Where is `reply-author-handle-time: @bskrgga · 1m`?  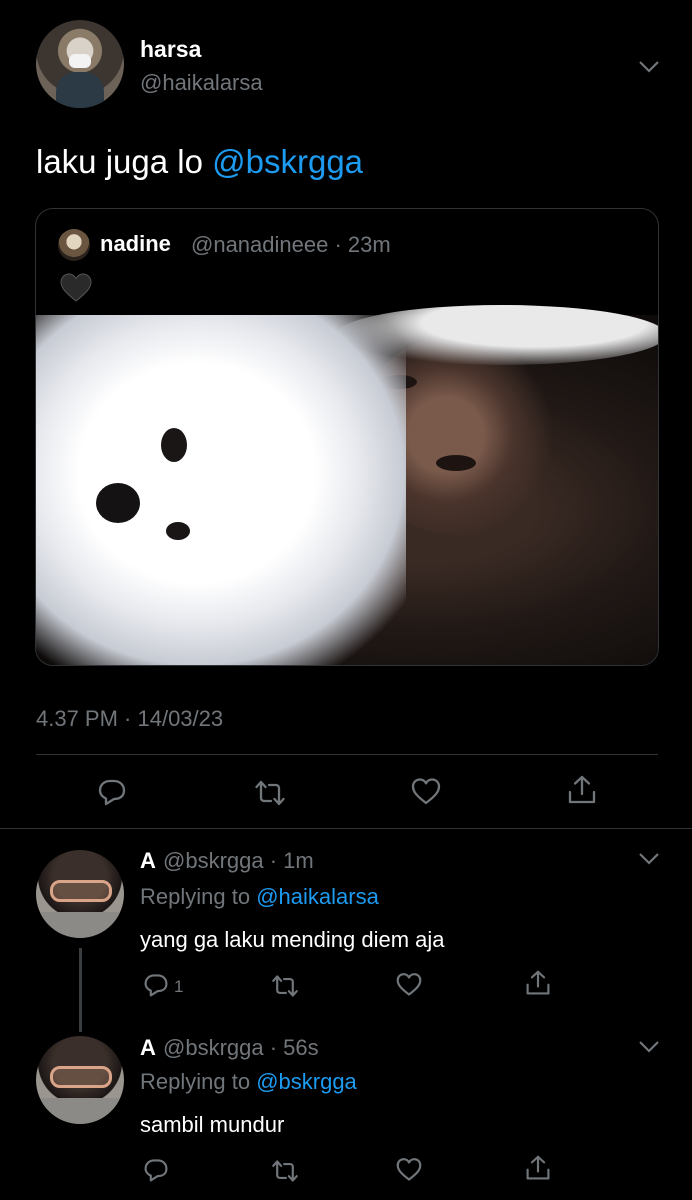 reply-author-handle-time: @bskrgga · 1m is located at coordinates (238, 861).